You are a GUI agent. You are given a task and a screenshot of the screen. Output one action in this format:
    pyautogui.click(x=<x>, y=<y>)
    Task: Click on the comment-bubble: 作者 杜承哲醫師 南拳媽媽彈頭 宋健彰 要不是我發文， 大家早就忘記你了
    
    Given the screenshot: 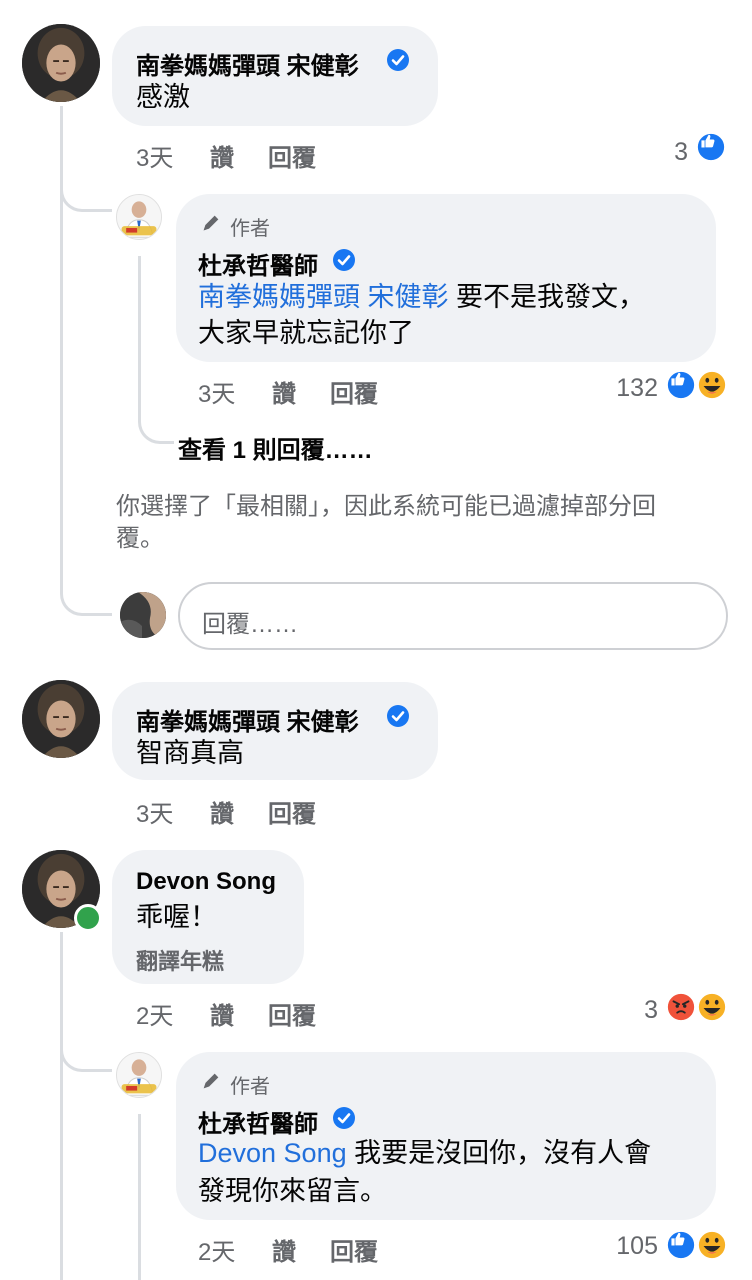 What is the action you would take?
    pyautogui.click(x=446, y=278)
    